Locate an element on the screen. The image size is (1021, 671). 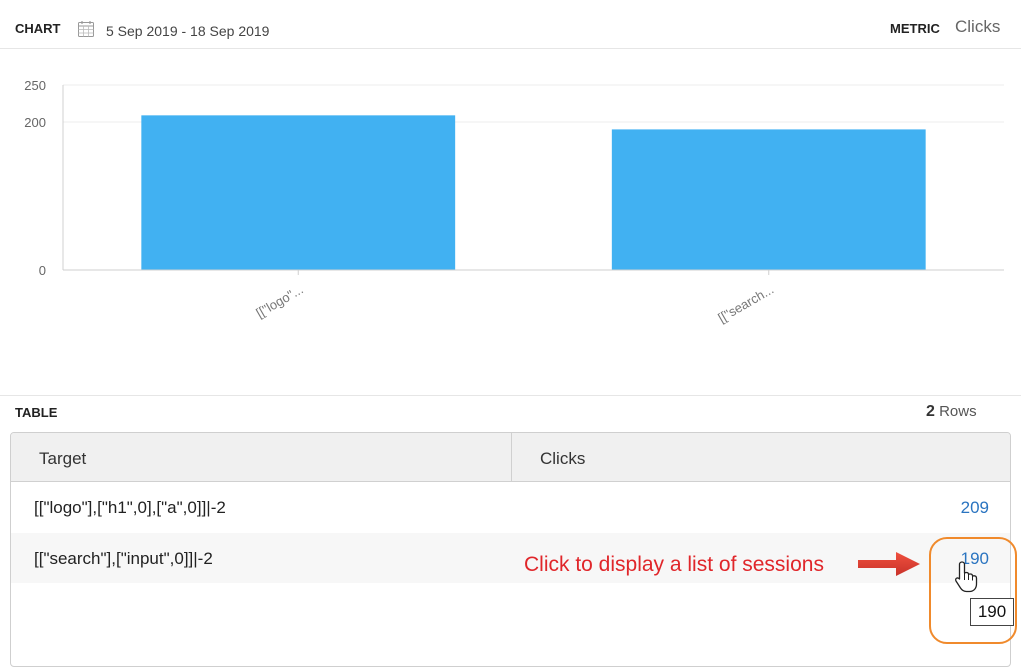
date-range-picker: 5 Sep 2019 - 18 Sep 2019 is located at coordinates (187, 31).